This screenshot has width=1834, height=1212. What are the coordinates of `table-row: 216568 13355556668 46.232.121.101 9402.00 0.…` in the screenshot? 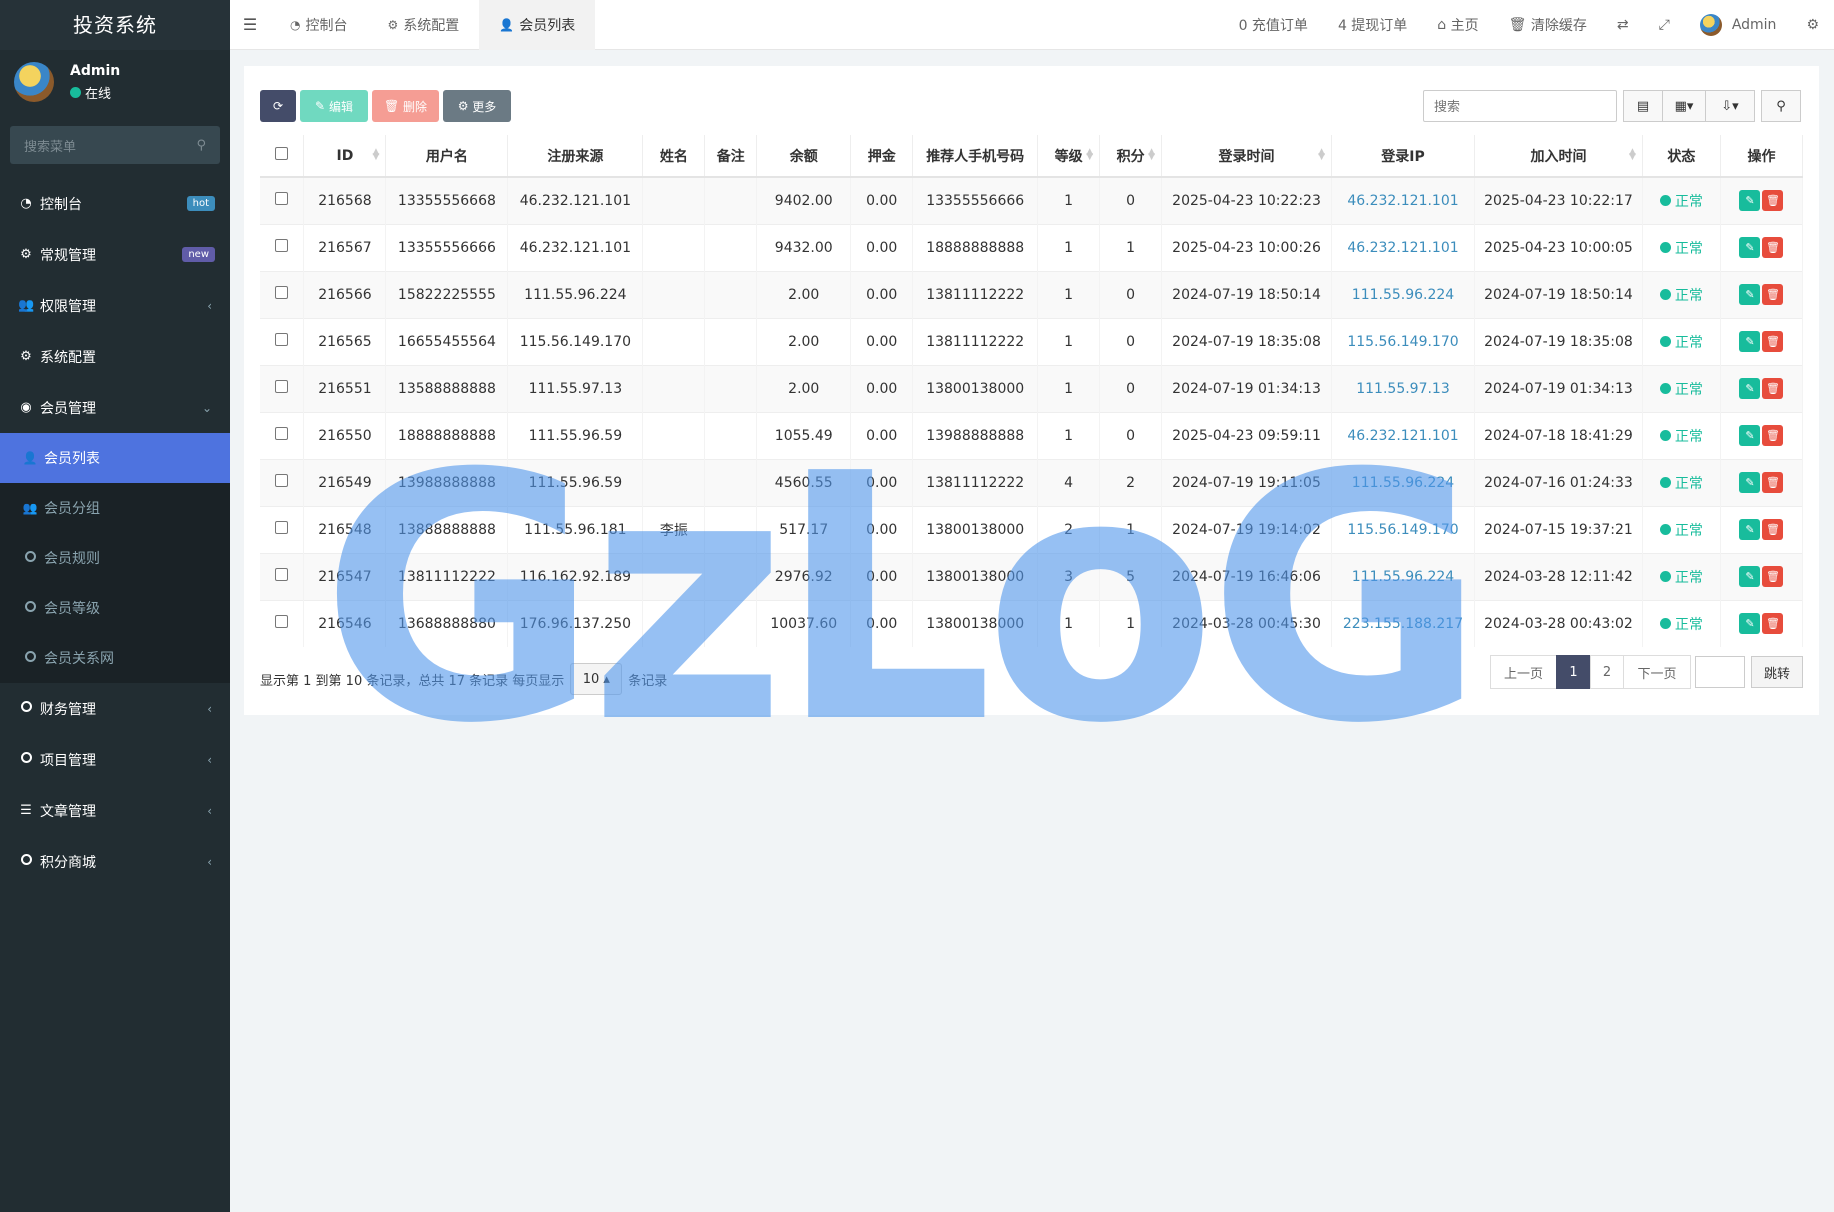 It's located at (1032, 200).